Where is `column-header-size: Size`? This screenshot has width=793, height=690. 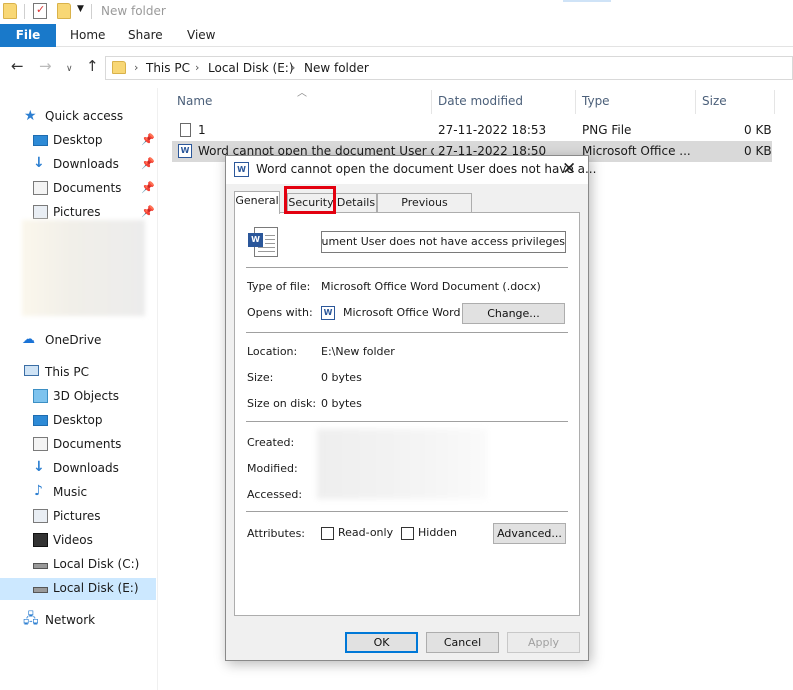 column-header-size: Size is located at coordinates (714, 101).